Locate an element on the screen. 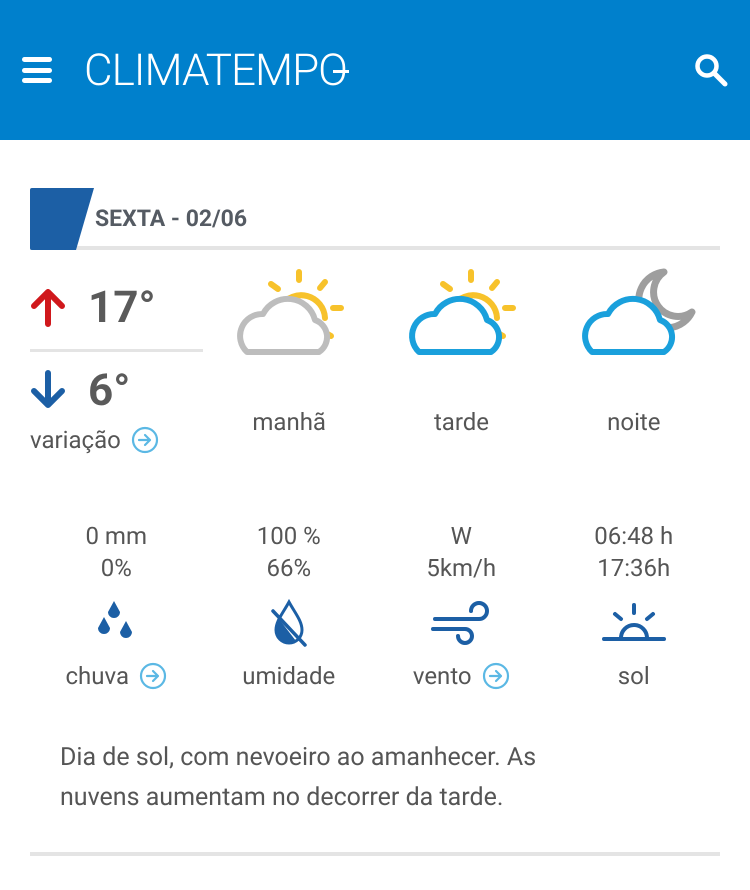 This screenshot has height=890, width=750. stat-value: 0% is located at coordinates (116, 568).